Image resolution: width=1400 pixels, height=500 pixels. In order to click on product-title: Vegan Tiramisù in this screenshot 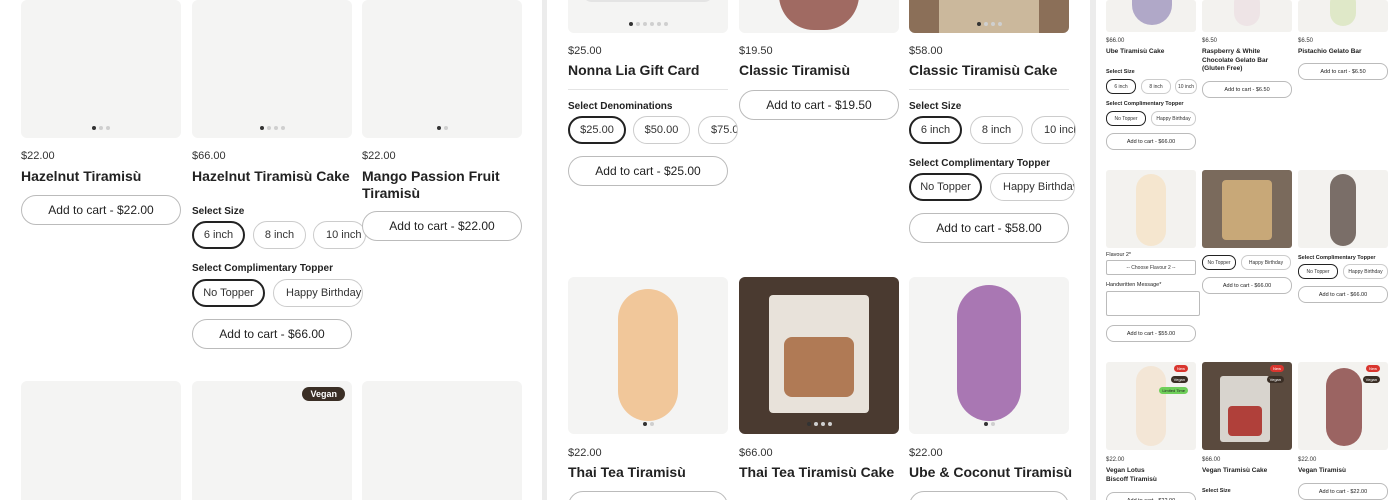, I will do `click(1322, 471)`.